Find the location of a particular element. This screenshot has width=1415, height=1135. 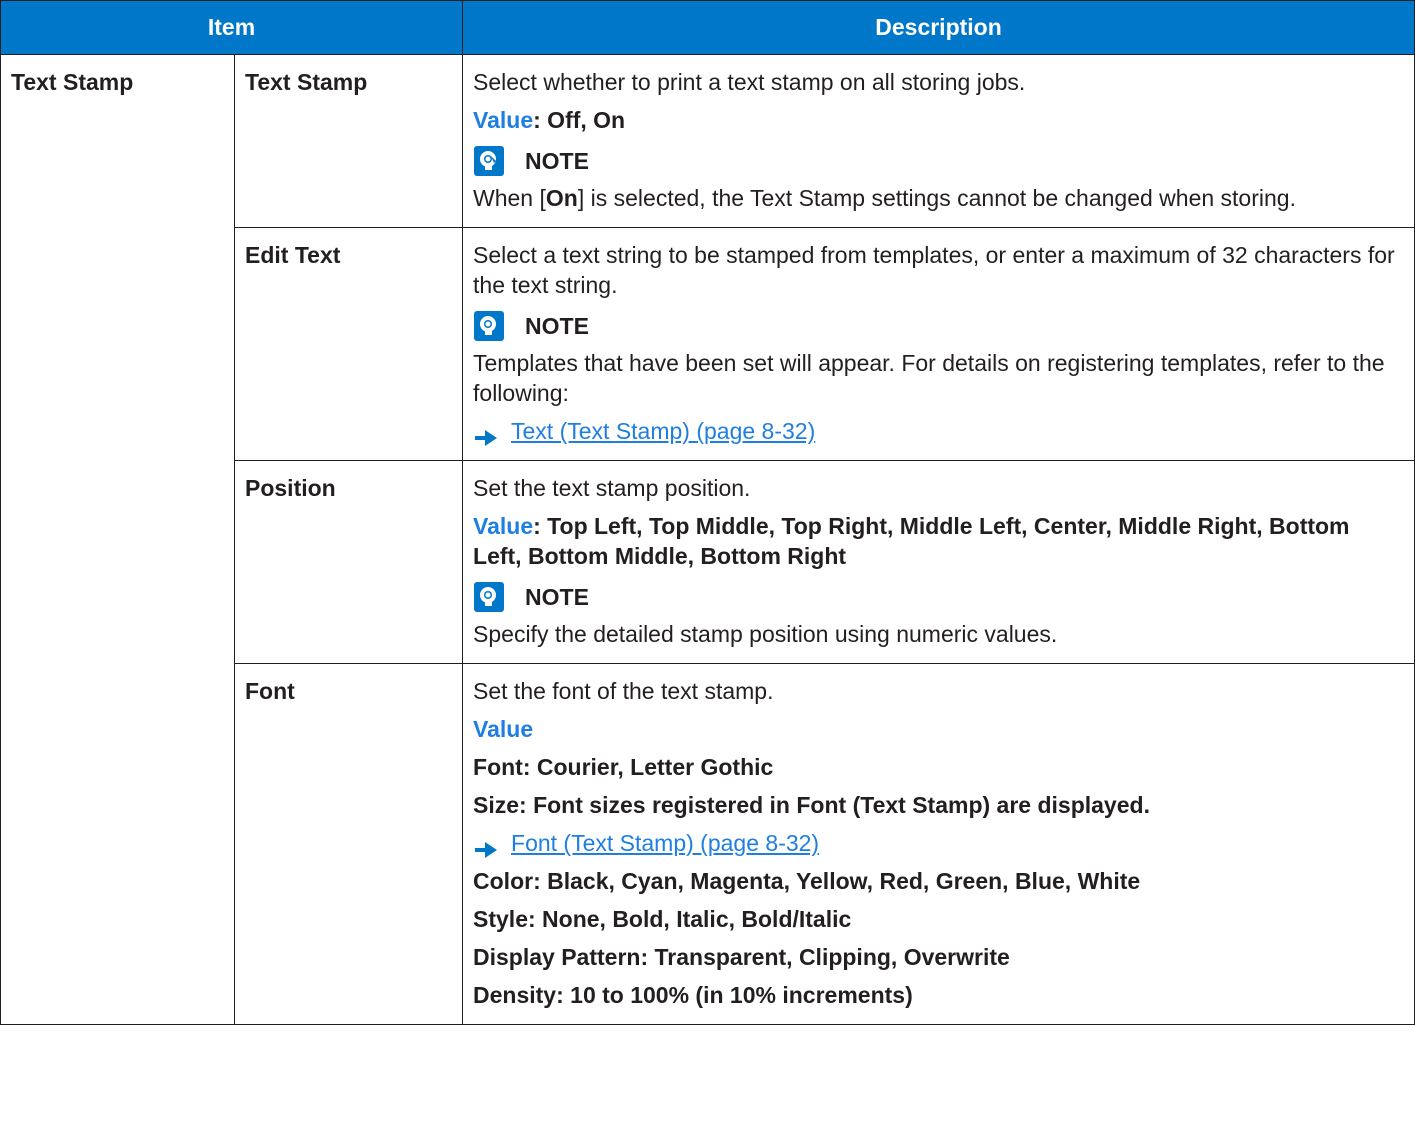

style-value-line: Style: None, Bold, Italic, Bold/Italic is located at coordinates (662, 919).